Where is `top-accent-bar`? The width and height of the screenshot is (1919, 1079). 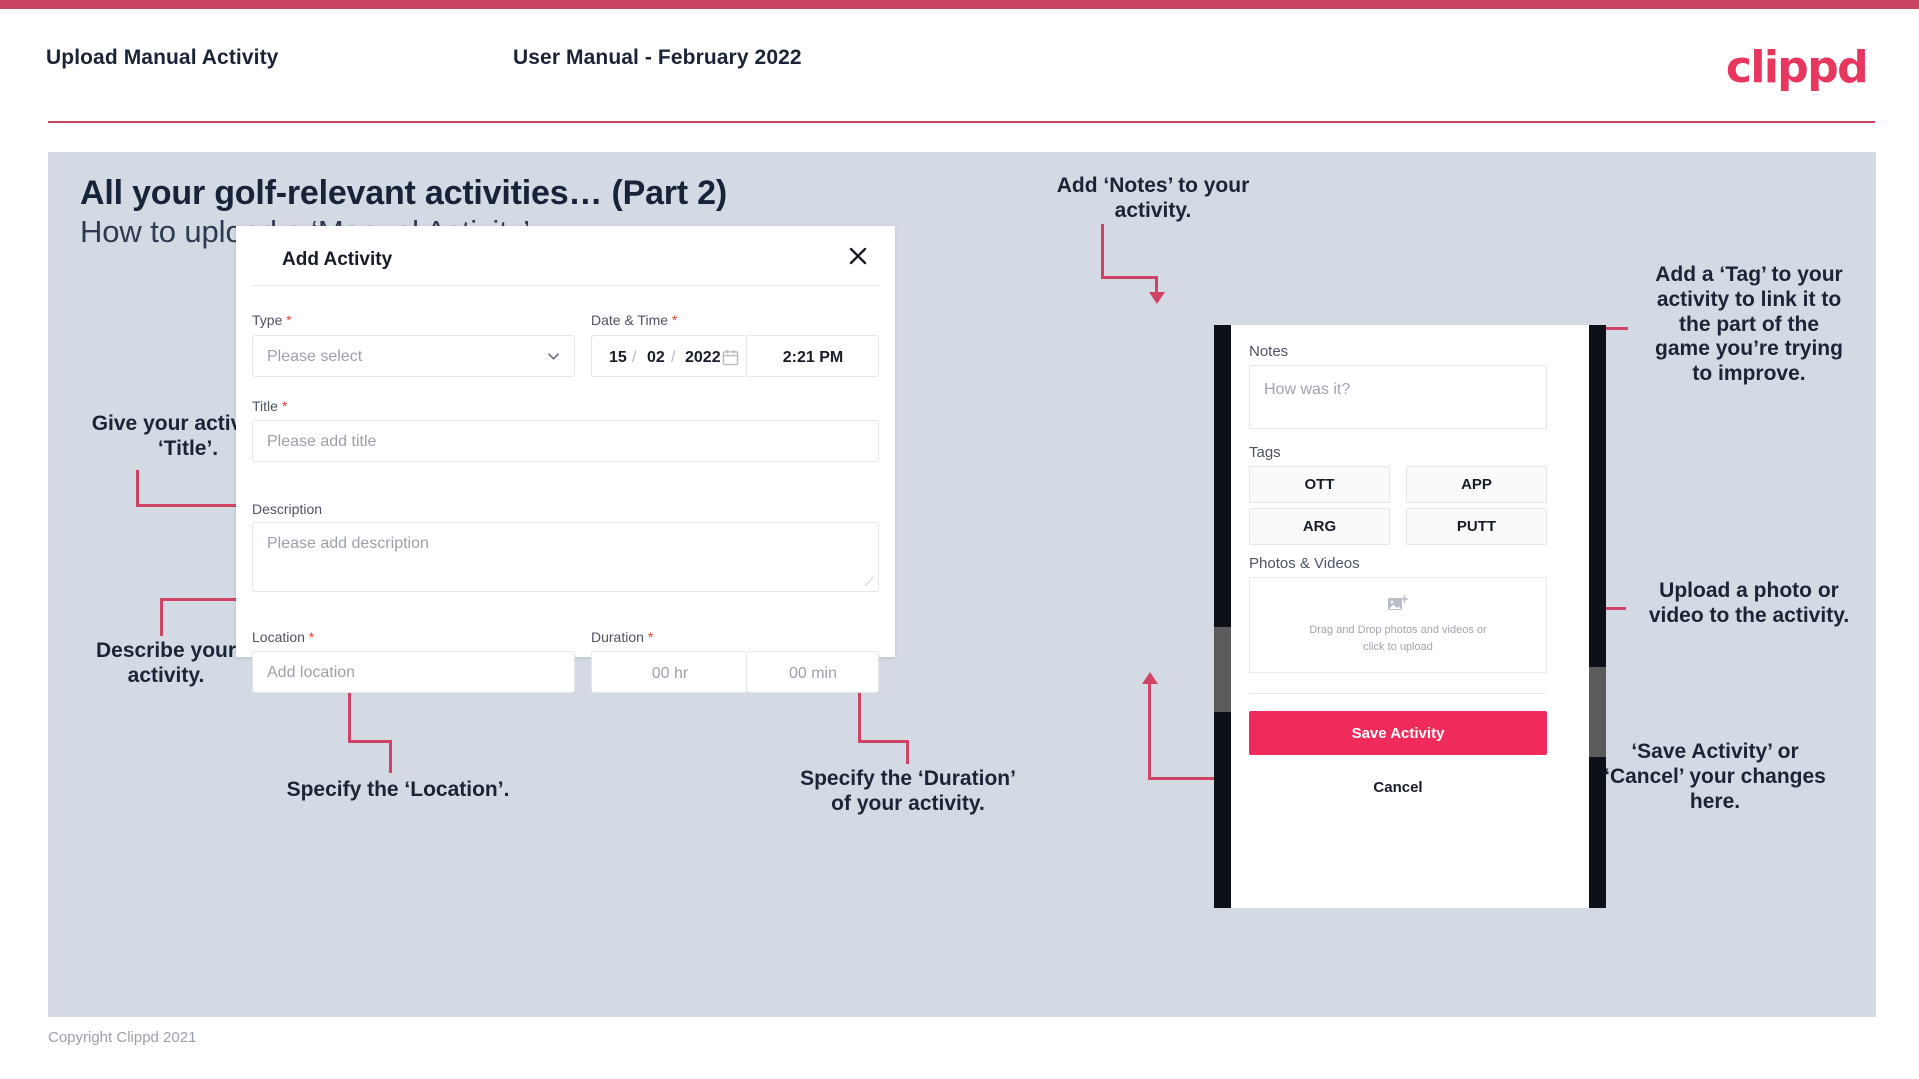
top-accent-bar is located at coordinates (959, 4).